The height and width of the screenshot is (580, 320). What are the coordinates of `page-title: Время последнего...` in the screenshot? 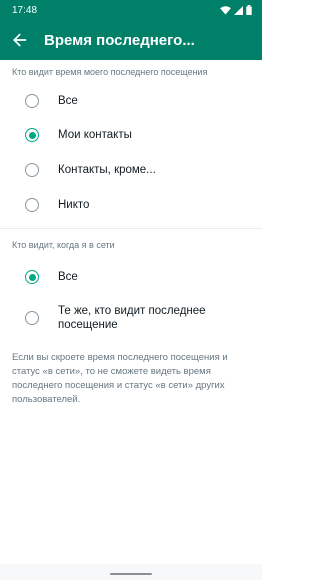 It's located at (119, 40).